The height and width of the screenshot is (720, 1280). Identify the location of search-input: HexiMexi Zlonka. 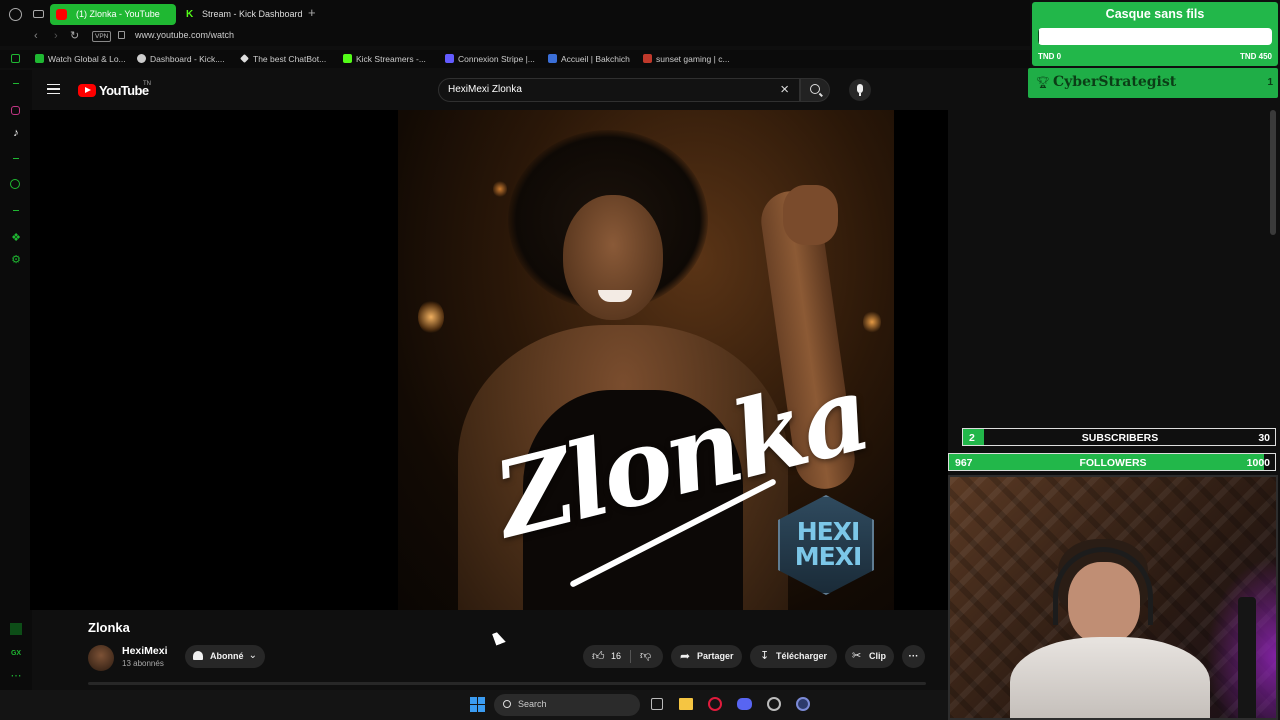
(485, 89).